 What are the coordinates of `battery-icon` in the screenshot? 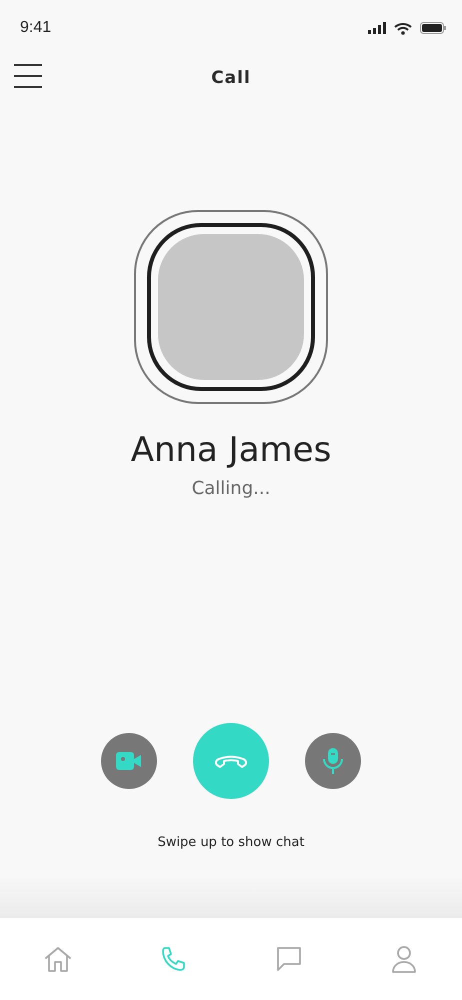 It's located at (433, 28).